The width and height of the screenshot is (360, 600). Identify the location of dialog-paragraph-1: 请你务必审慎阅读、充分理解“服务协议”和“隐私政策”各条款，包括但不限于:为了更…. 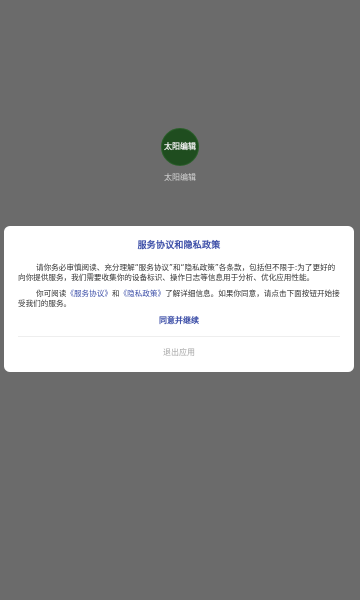
(177, 272).